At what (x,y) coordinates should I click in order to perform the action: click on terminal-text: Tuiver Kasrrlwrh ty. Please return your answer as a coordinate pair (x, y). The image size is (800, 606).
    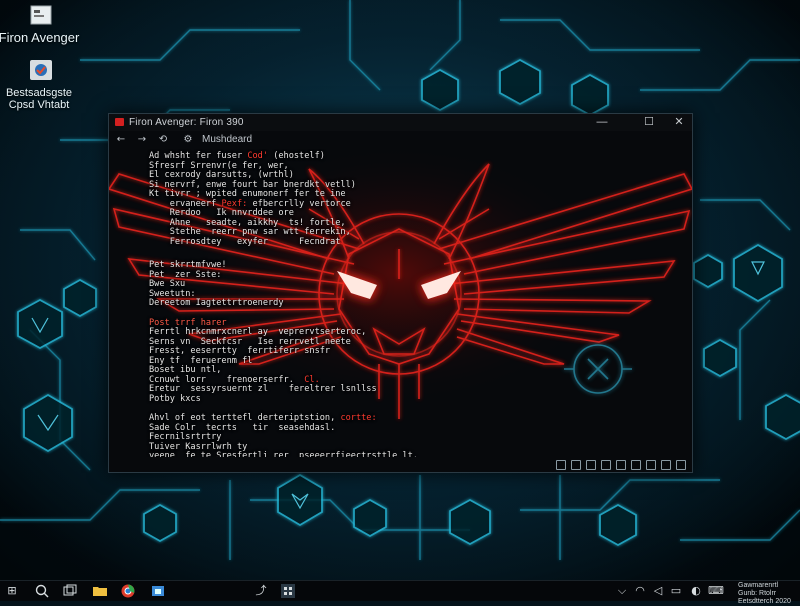
    Looking at the image, I should click on (198, 446).